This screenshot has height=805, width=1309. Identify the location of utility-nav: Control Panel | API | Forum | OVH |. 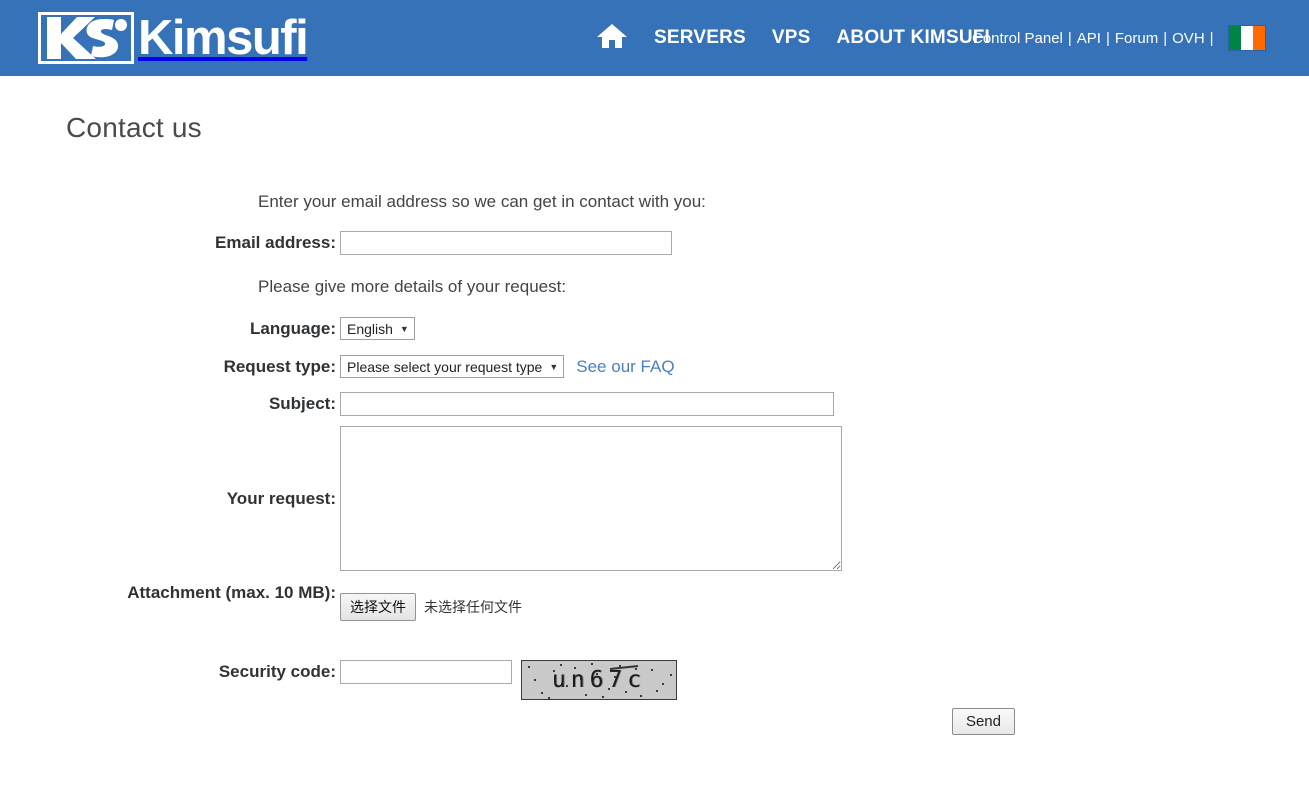
(1119, 38).